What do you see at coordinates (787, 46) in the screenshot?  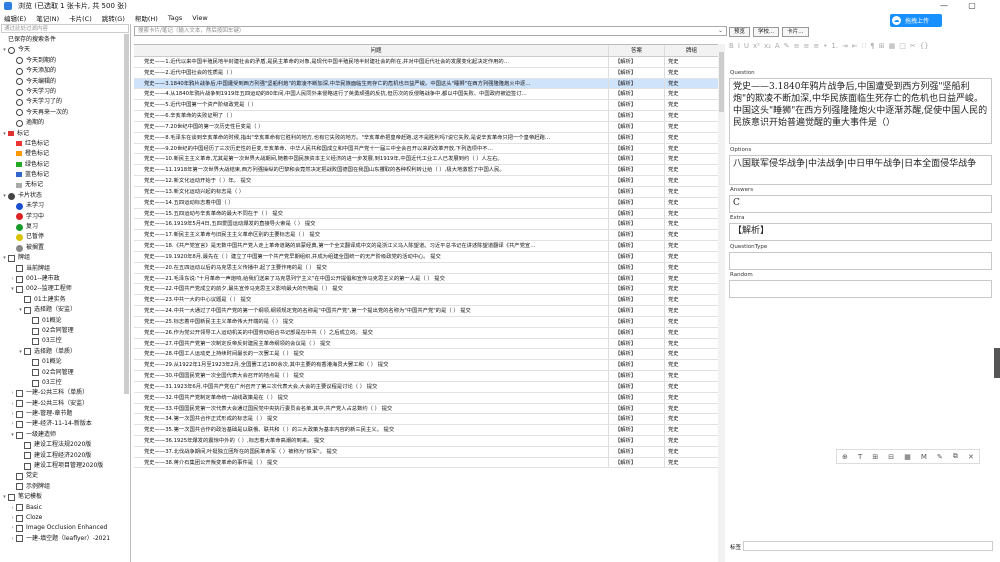 I see `format-button: ✎` at bounding box center [787, 46].